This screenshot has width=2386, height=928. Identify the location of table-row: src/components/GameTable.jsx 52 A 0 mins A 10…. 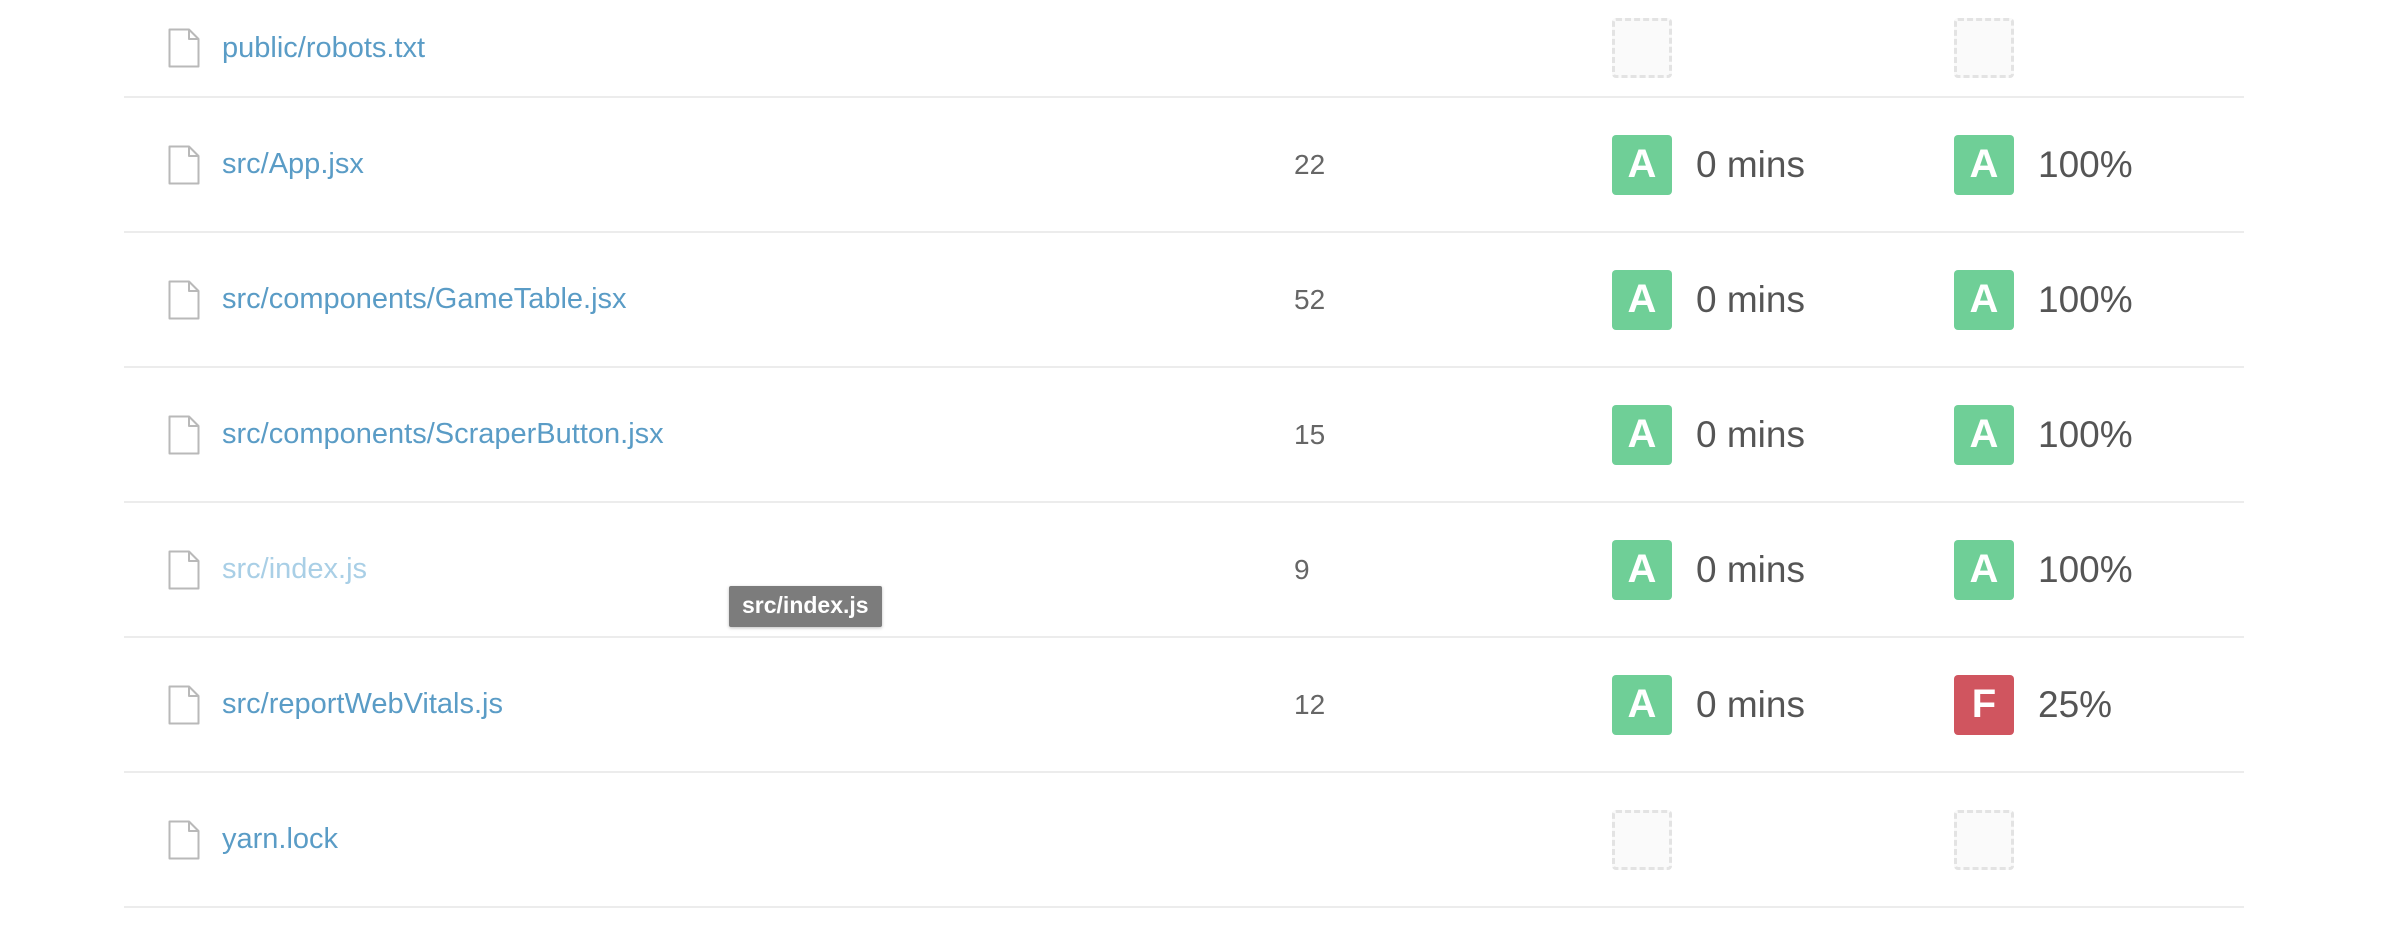
(1184, 300).